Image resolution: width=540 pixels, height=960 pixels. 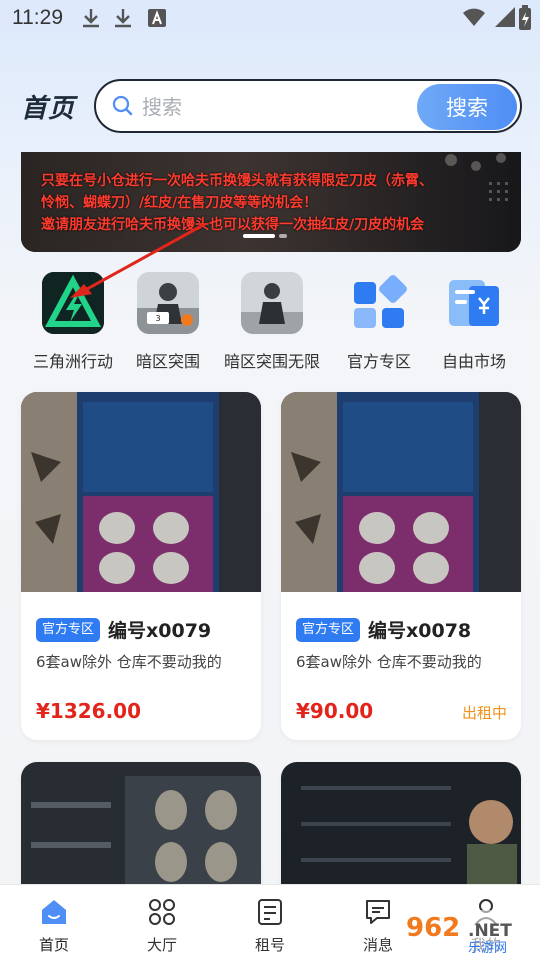 I want to click on category-arena-breakout-infinite: 暗区突围无限, so click(x=272, y=322).